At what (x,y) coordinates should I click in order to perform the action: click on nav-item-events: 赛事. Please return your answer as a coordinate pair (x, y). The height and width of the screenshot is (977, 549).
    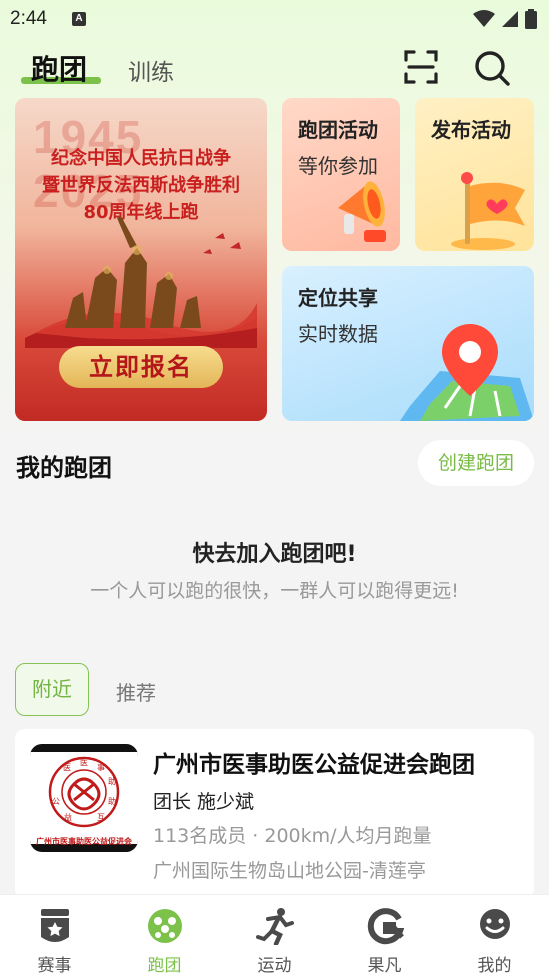
    Looking at the image, I should click on (54, 936).